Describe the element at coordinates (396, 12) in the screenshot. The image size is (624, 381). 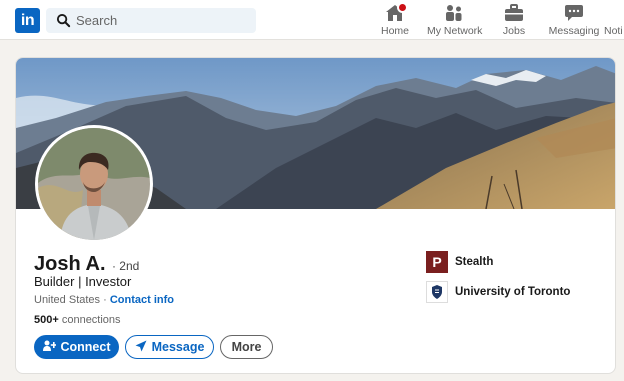
I see `home-icon` at that location.